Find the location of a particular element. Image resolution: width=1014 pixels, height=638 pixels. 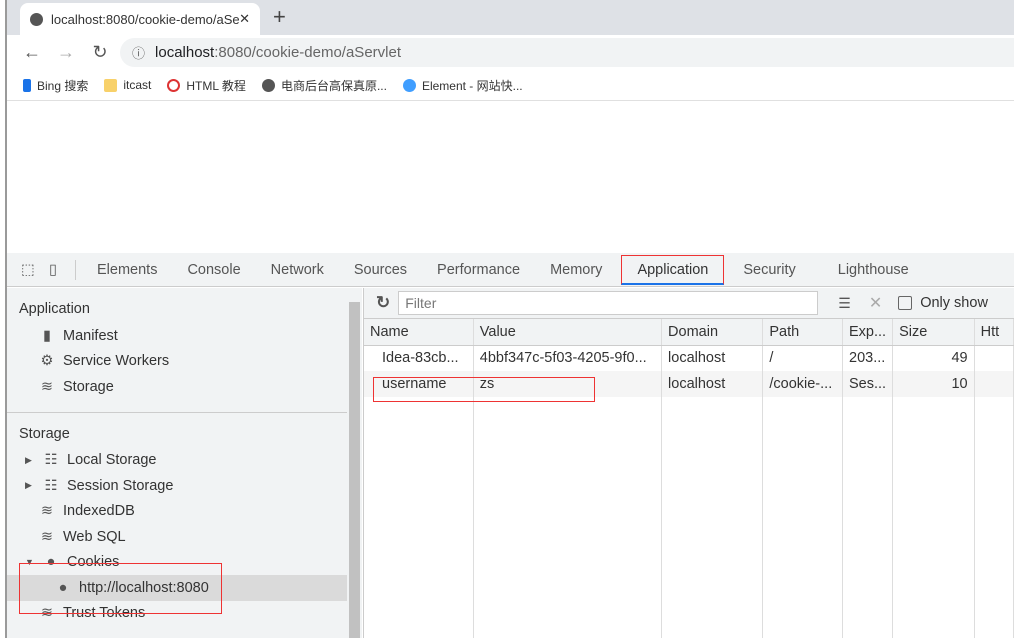

only-show-checkbox is located at coordinates (905, 303).